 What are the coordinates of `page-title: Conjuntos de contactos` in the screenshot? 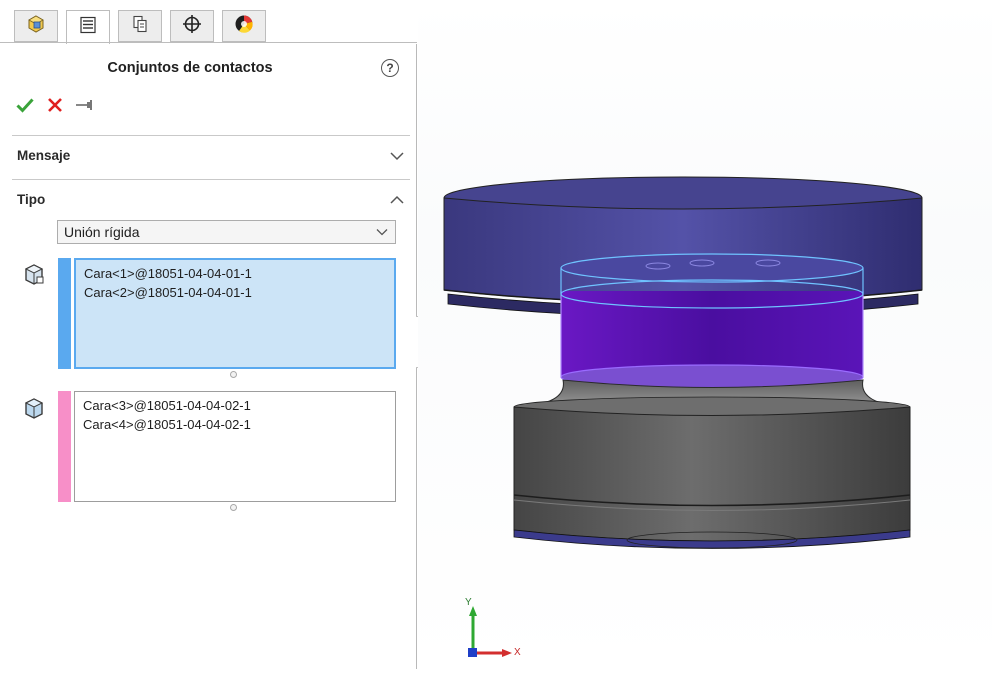 It's located at (190, 68).